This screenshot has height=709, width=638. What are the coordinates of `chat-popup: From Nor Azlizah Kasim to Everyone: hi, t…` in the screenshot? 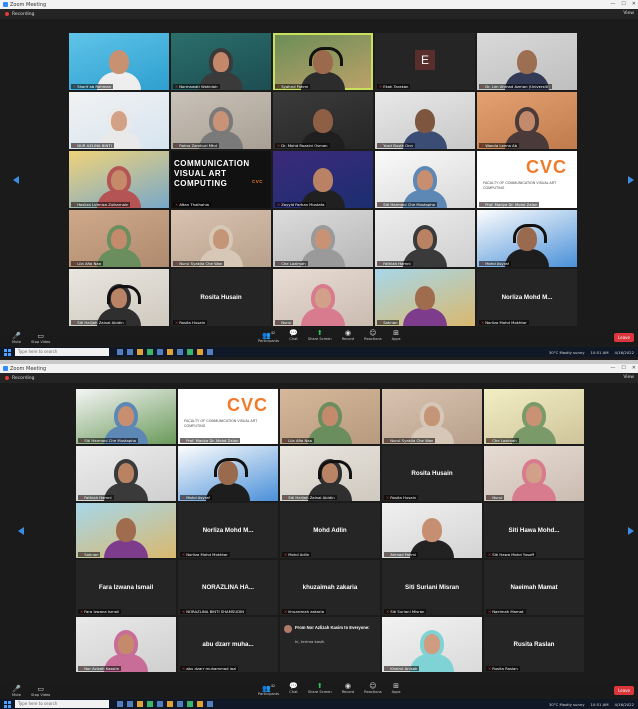 It's located at (330, 644).